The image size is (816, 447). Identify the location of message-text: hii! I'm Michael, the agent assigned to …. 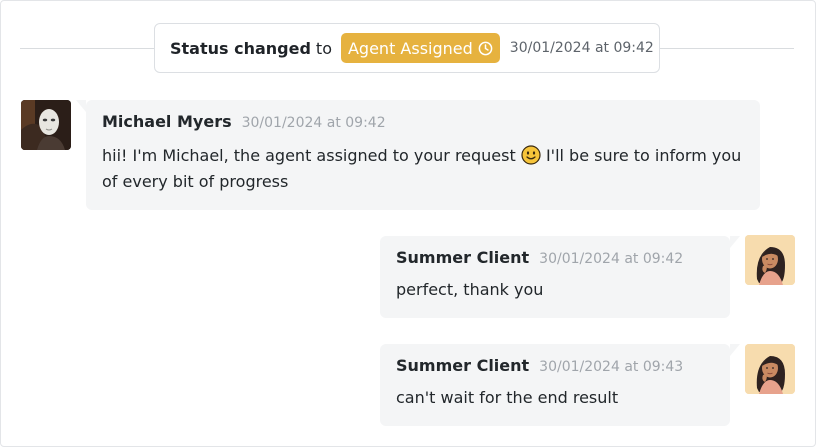
(423, 169).